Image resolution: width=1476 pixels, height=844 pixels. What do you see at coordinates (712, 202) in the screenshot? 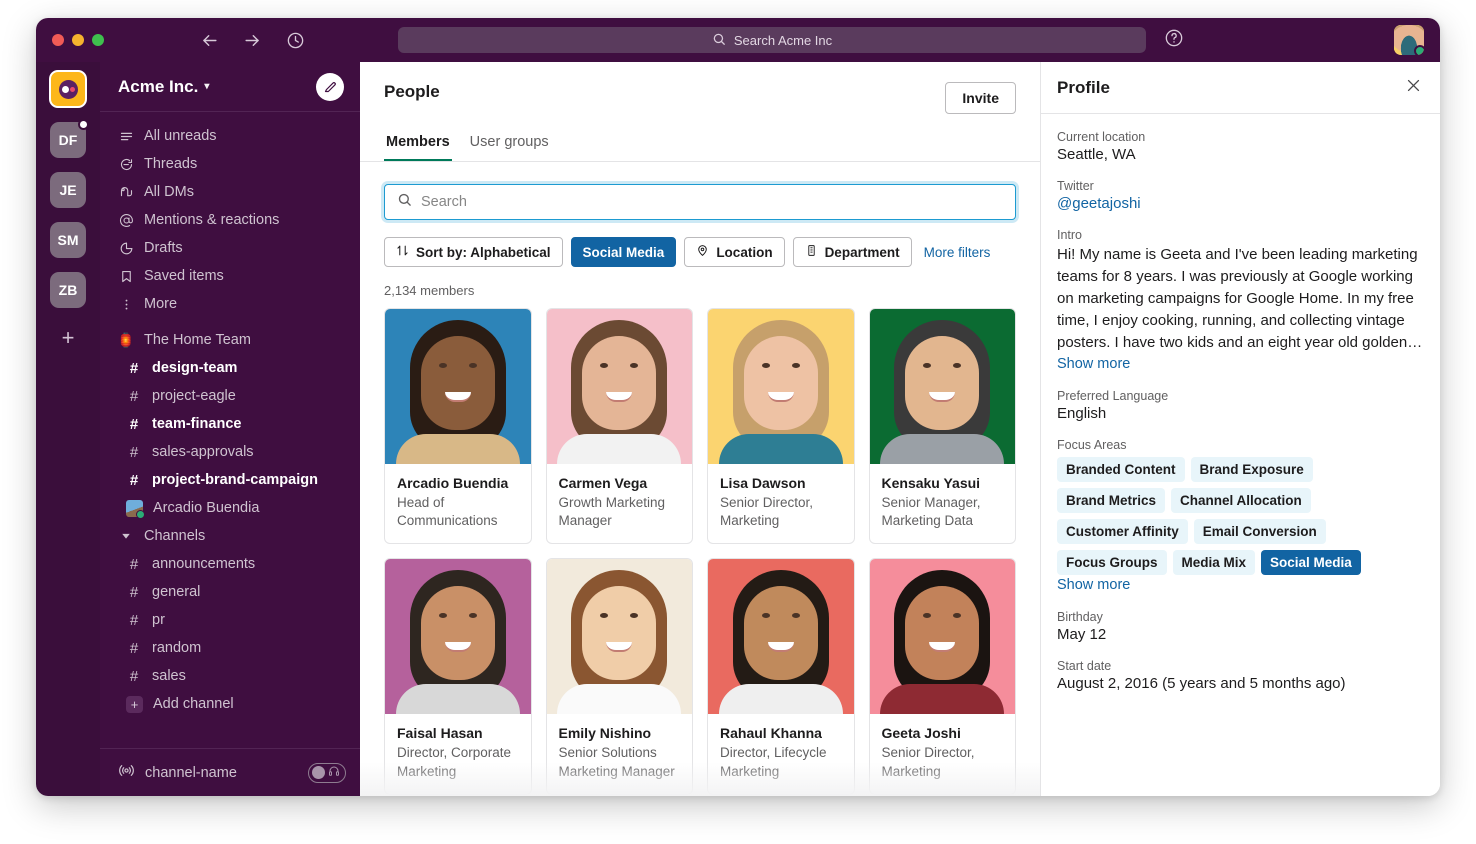
I see `search-input` at bounding box center [712, 202].